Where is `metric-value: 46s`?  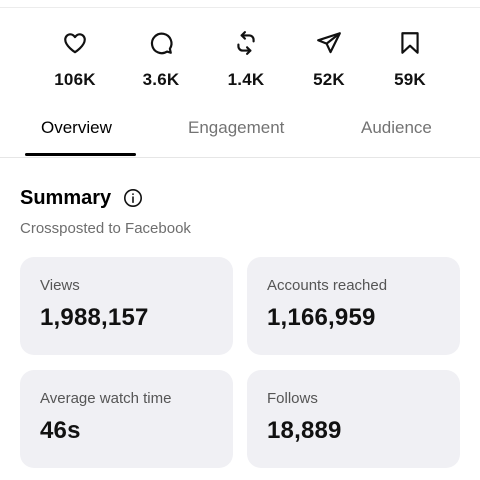 metric-value: 46s is located at coordinates (60, 430).